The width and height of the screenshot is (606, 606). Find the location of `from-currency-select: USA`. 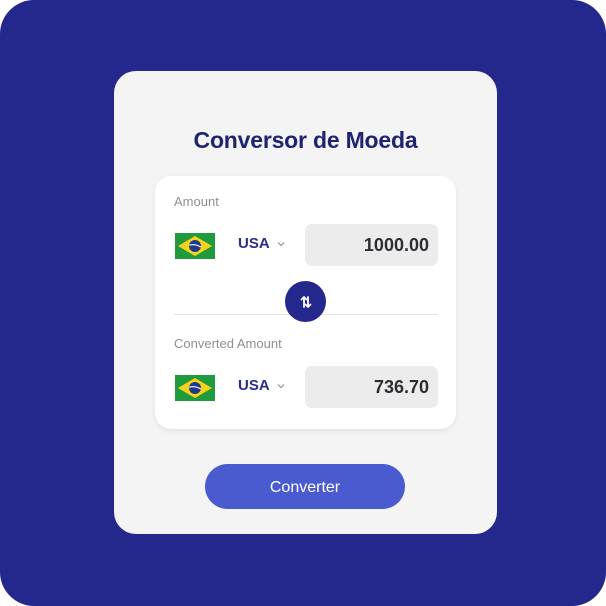

from-currency-select: USA is located at coordinates (261, 243).